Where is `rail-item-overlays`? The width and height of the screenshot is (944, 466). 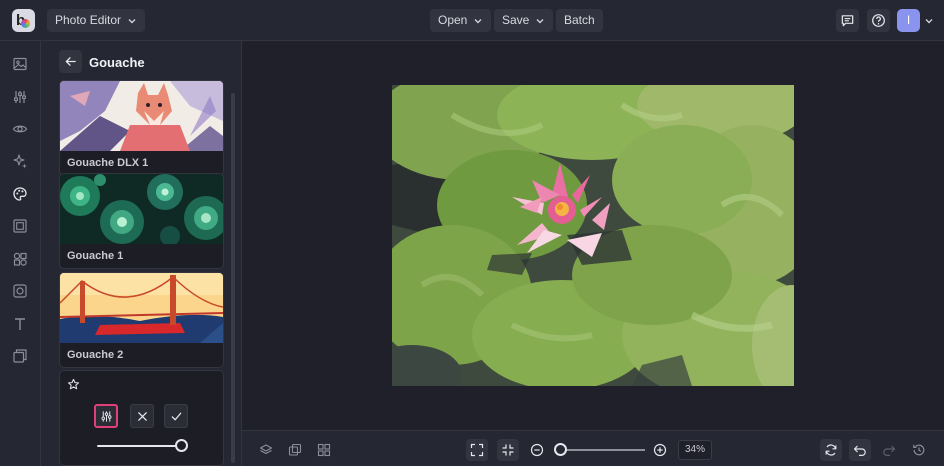 rail-item-overlays is located at coordinates (20, 291).